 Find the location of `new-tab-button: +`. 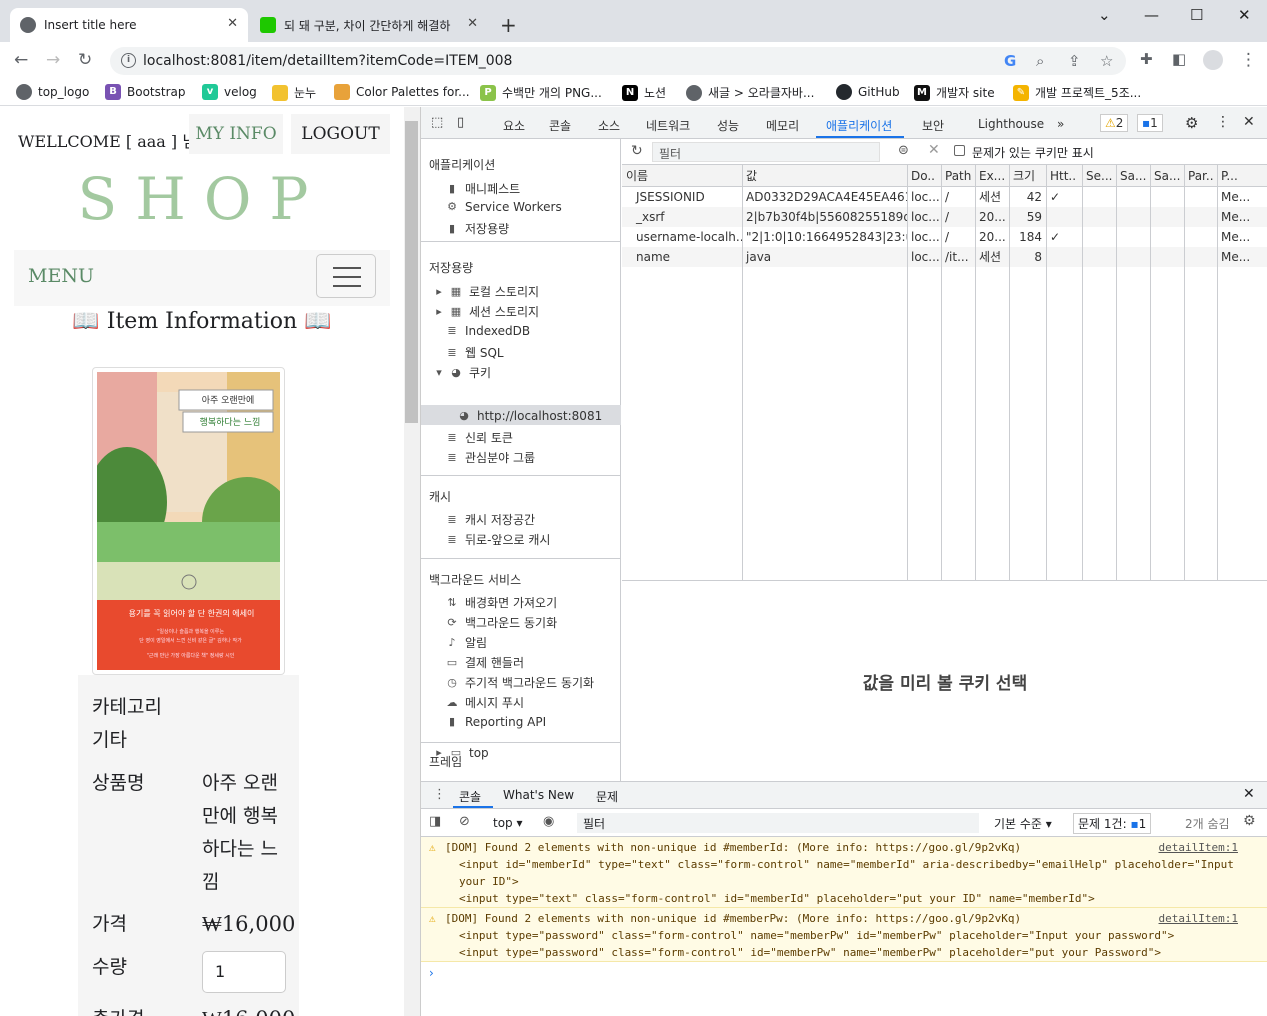

new-tab-button: + is located at coordinates (508, 25).